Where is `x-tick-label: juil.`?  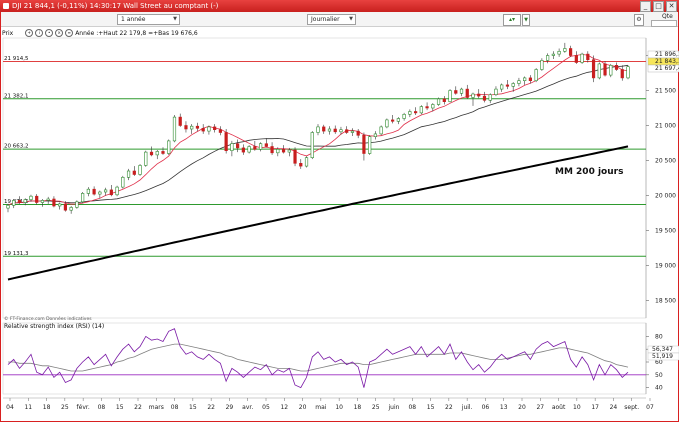 x-tick-label: juil. is located at coordinates (467, 407).